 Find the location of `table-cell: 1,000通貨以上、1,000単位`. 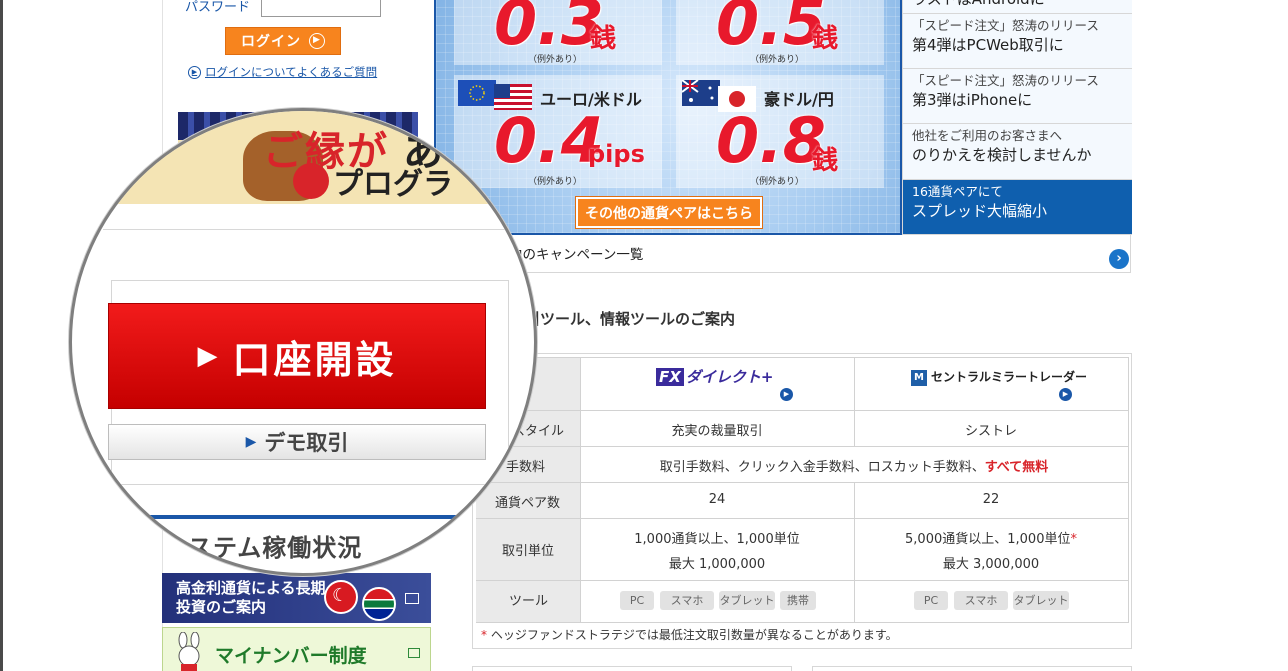

table-cell: 1,000通貨以上、1,000単位 is located at coordinates (717, 539).